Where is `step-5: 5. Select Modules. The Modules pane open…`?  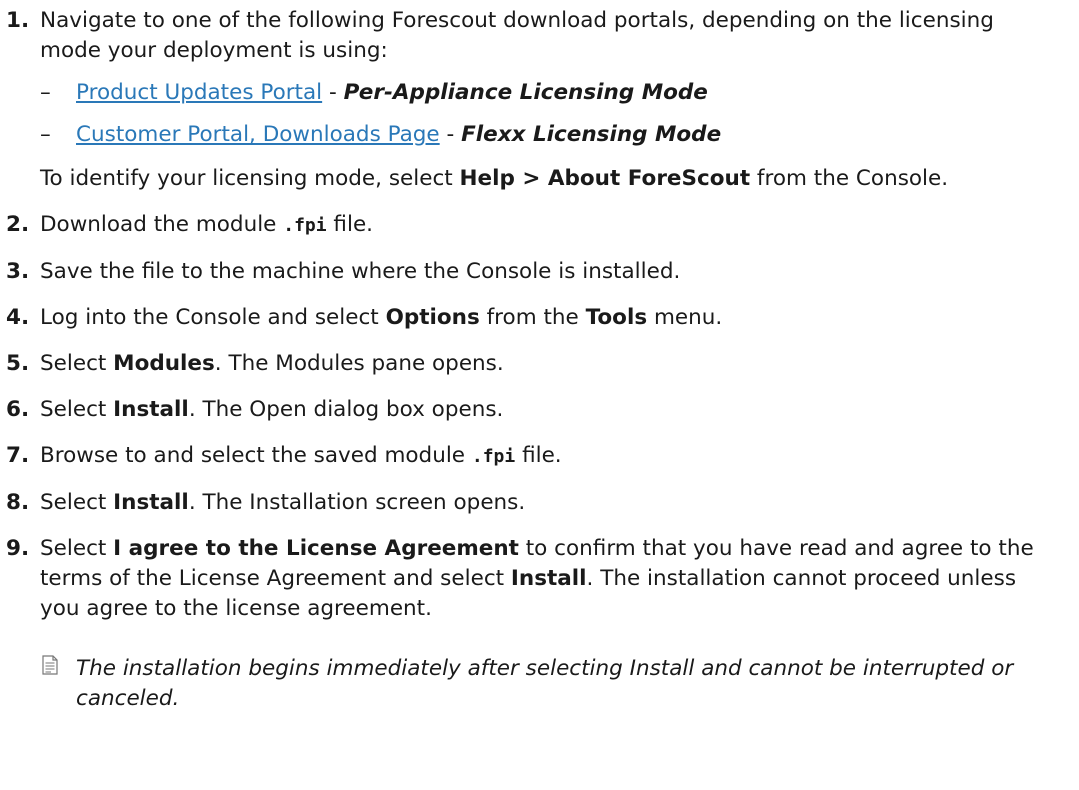 step-5: 5. Select Modules. The Modules pane open… is located at coordinates (527, 364).